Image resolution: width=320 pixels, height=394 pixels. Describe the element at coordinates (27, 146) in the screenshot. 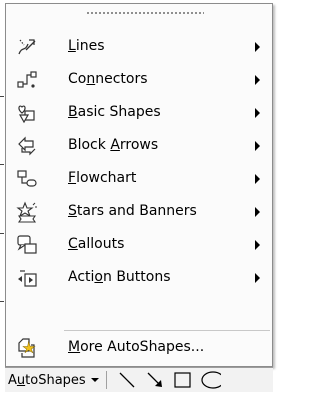

I see `block-arrows-icon` at that location.